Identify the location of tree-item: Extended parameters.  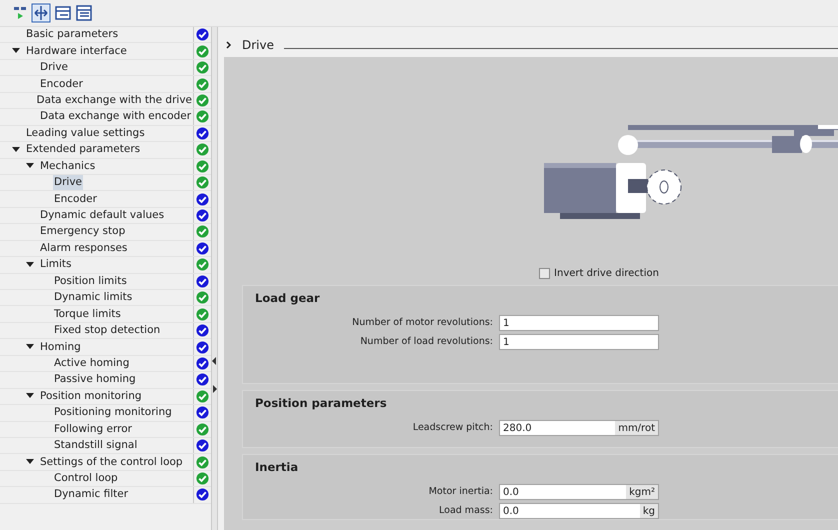
(83, 150).